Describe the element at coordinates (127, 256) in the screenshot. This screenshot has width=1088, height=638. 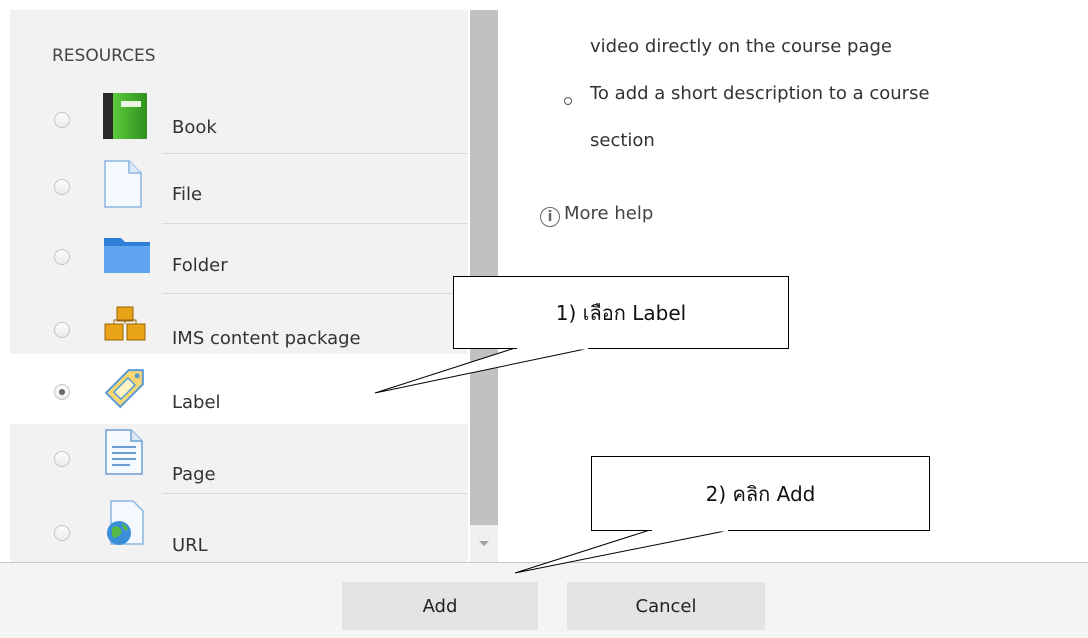
I see `folder-icon` at that location.